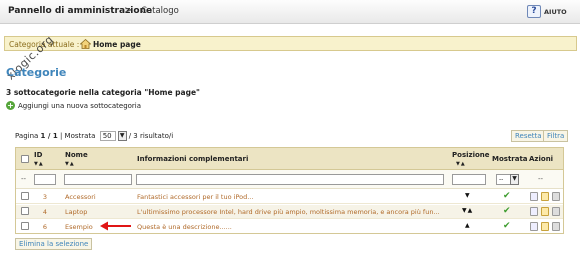  What do you see at coordinates (10, 105) in the screenshot?
I see `add-icon: +` at bounding box center [10, 105].